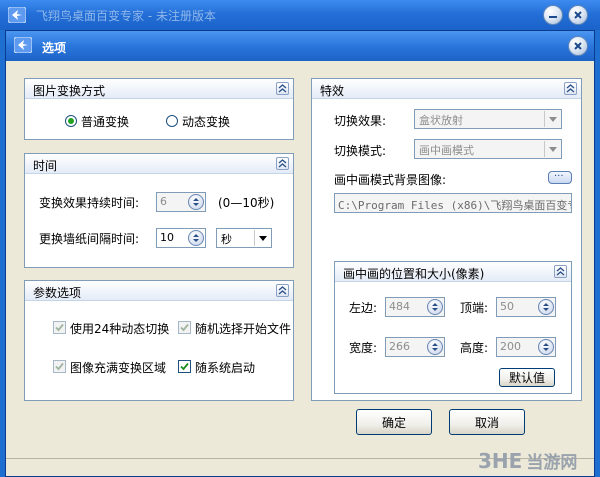  I want to click on outer-close-button, so click(578, 15).